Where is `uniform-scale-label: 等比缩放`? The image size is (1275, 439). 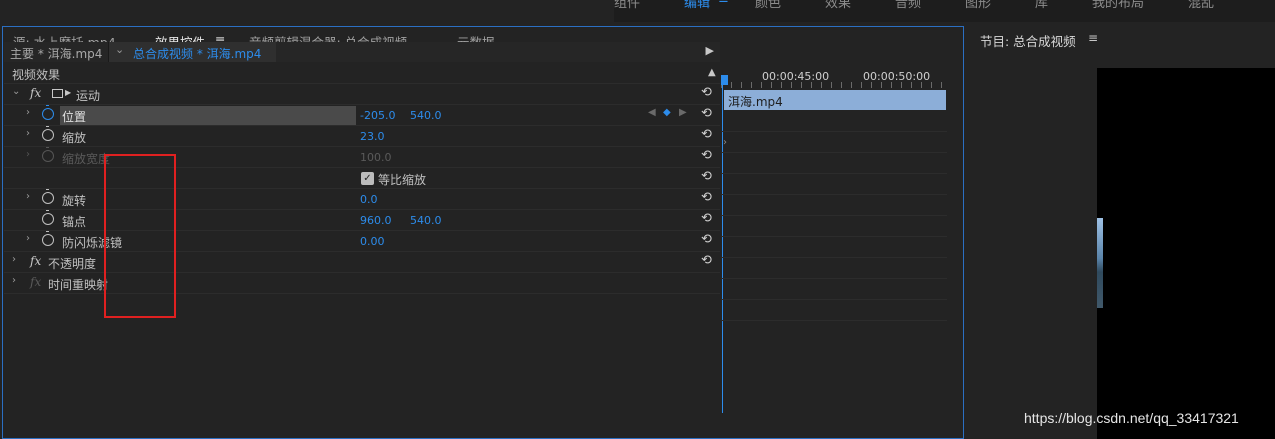
uniform-scale-label: 等比缩放 is located at coordinates (402, 180).